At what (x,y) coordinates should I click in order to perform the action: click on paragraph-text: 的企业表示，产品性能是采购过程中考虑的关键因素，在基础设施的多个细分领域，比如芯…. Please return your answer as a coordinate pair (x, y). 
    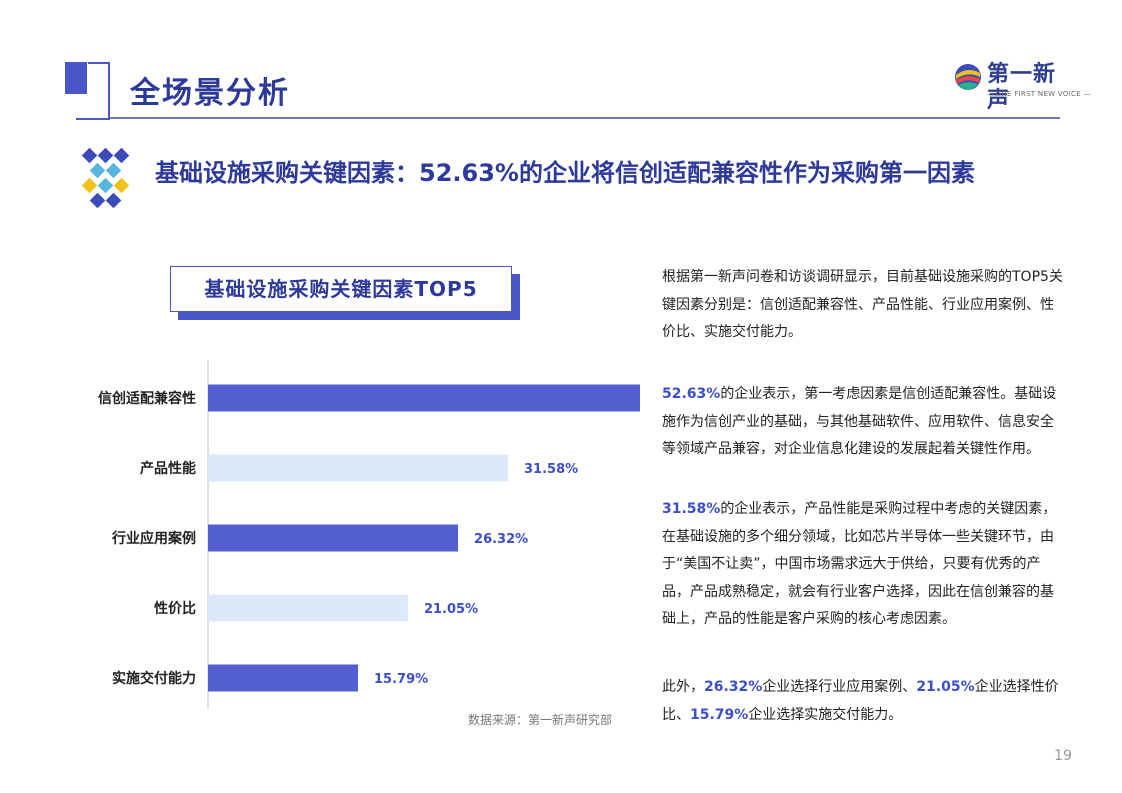
    Looking at the image, I should click on (859, 564).